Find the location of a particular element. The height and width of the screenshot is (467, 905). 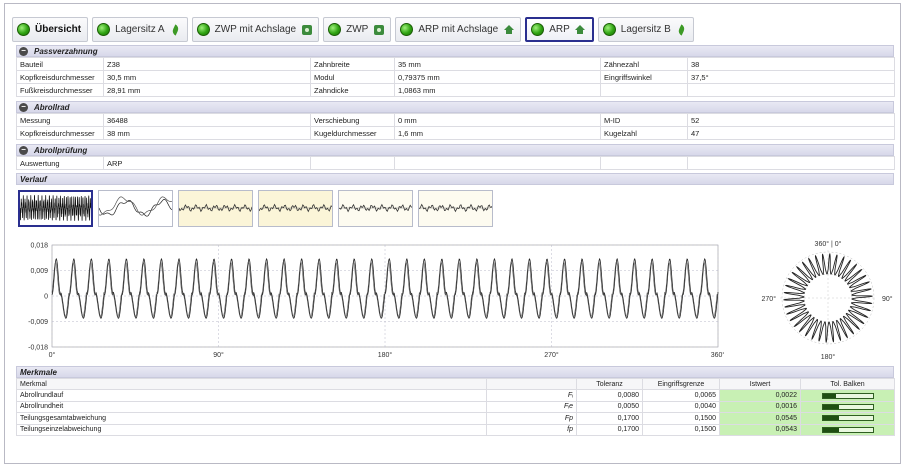

thumbnail-abrollabweichung is located at coordinates (55, 208).